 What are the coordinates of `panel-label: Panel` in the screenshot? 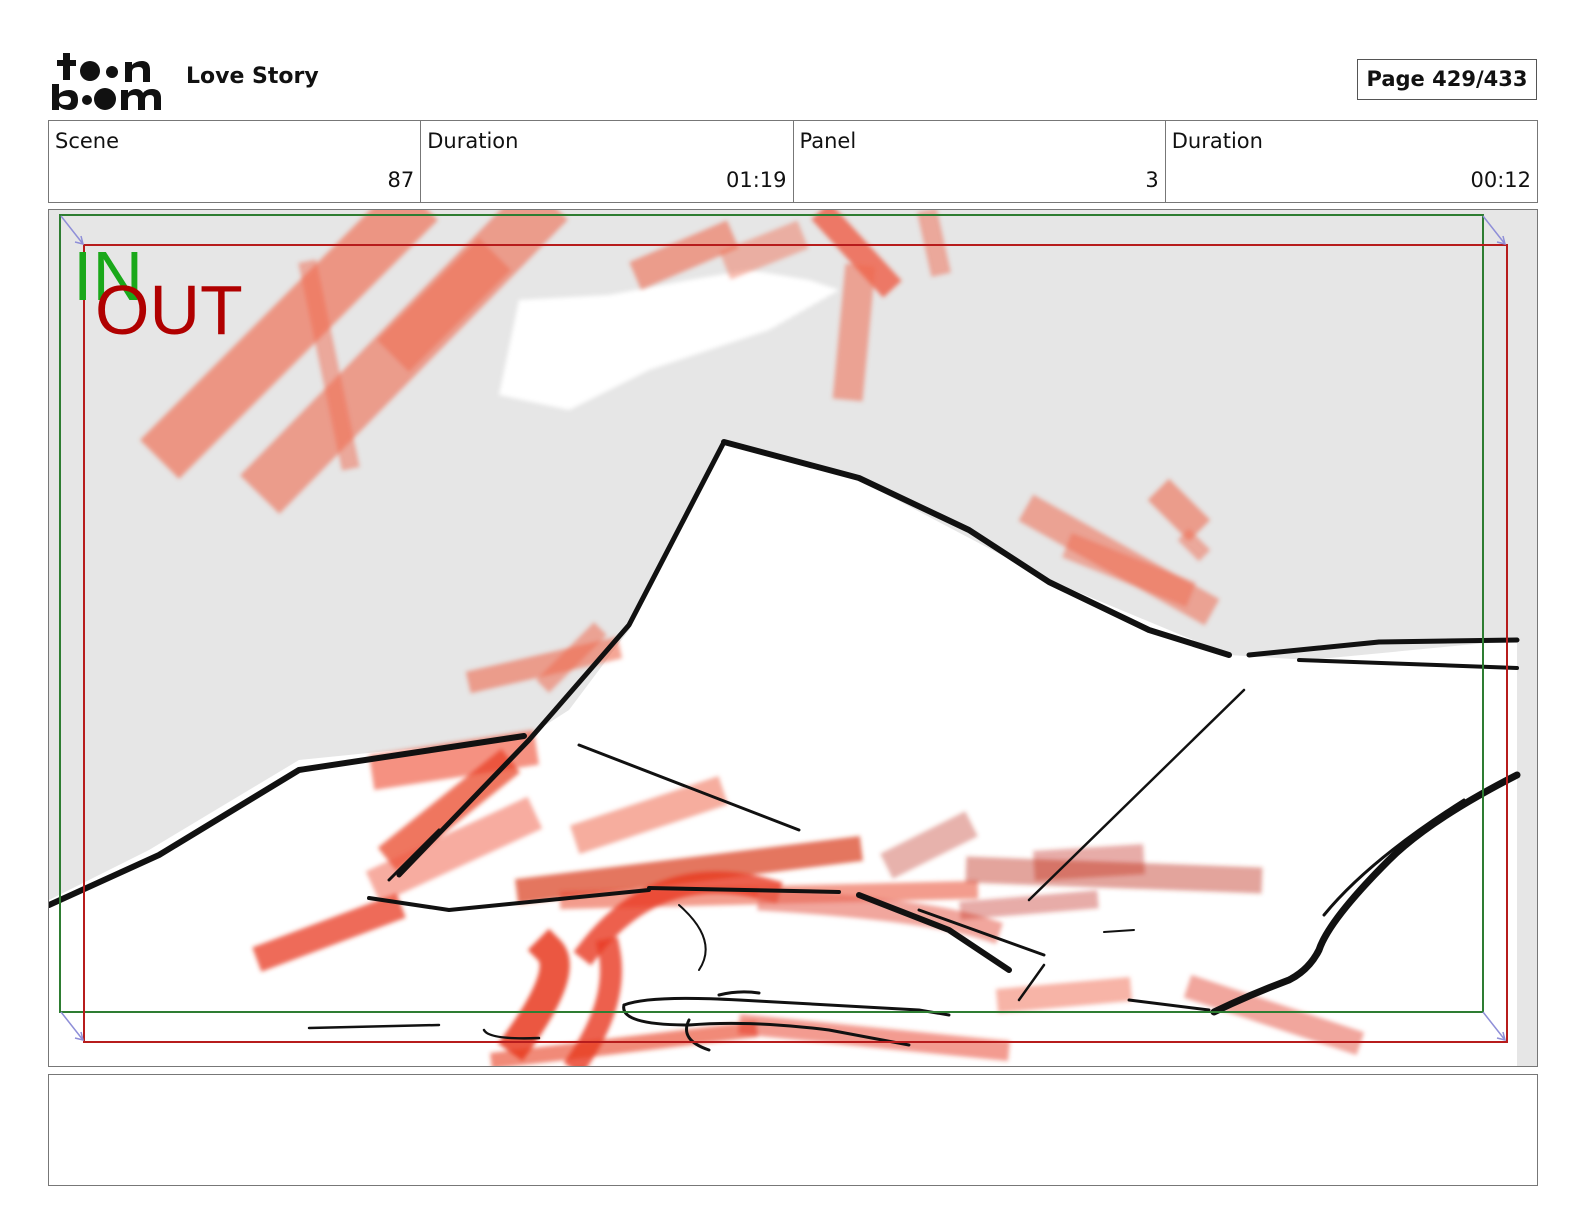 It's located at (828, 141).